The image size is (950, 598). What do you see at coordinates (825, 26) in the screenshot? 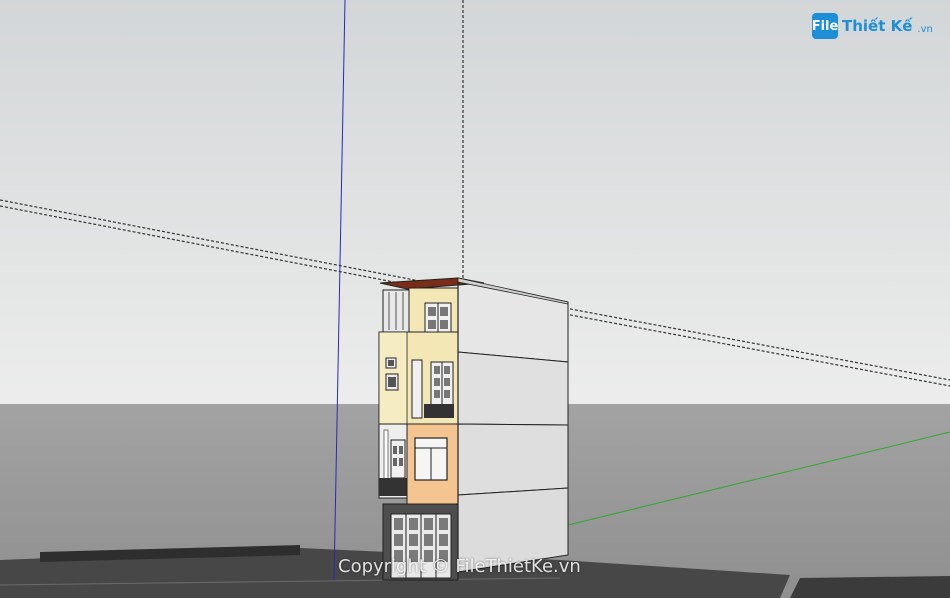
I see `file-thietke-logo-icon: File` at bounding box center [825, 26].